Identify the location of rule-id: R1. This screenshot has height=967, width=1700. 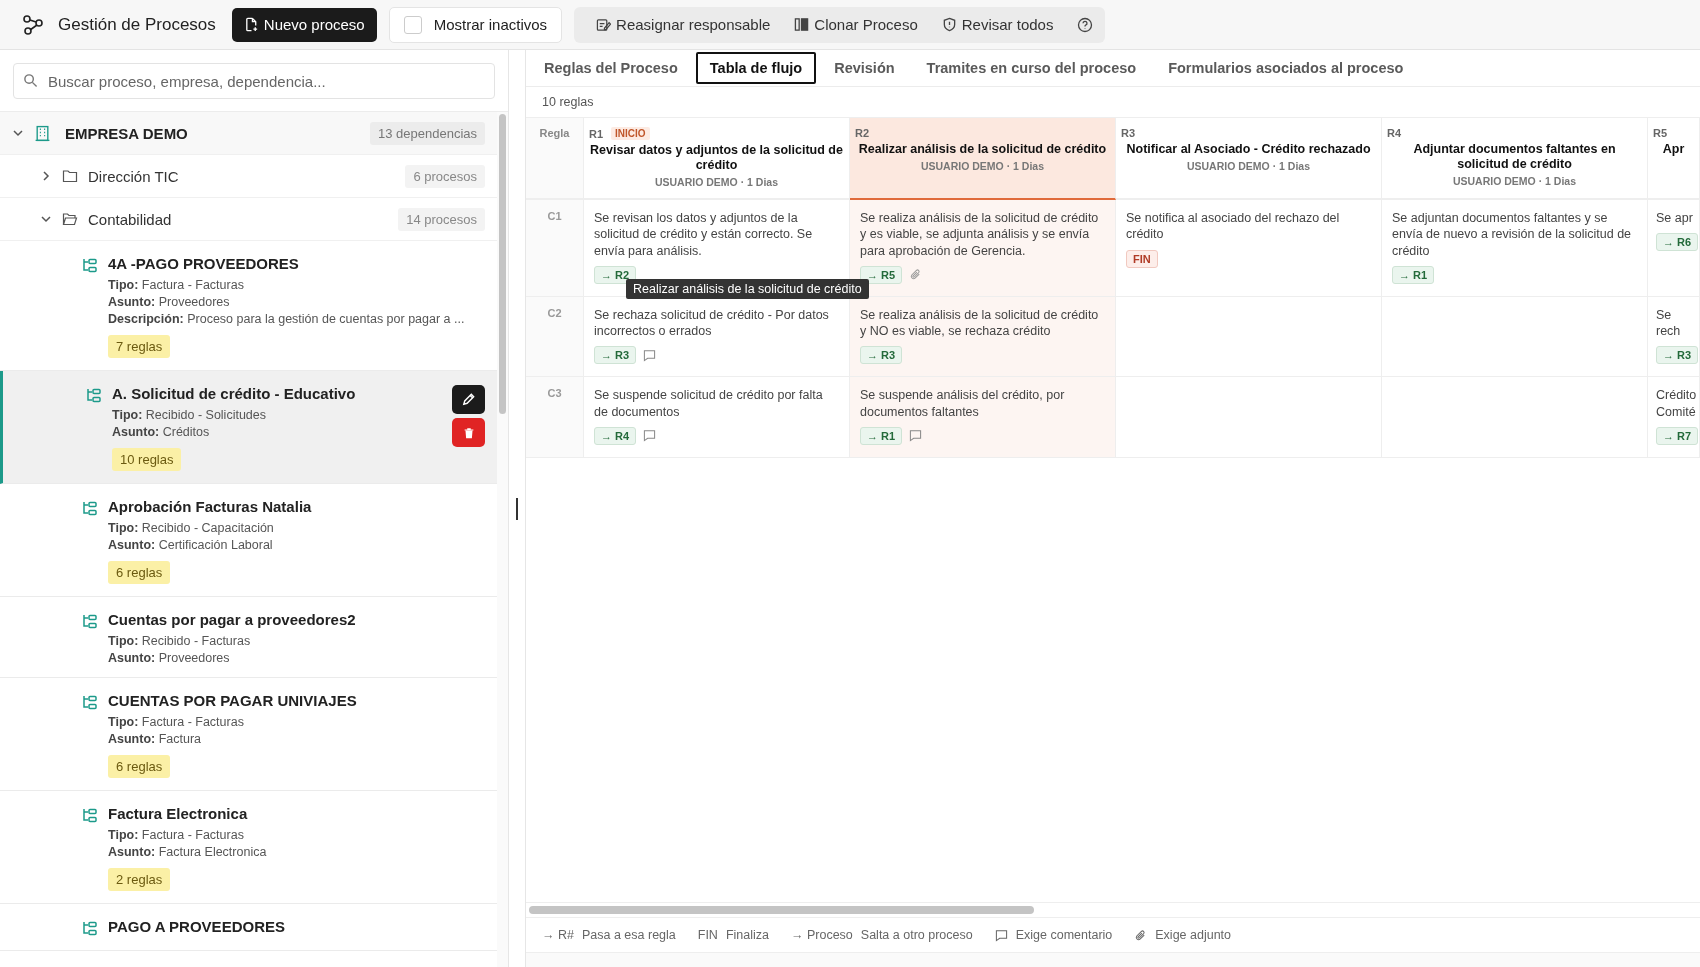
(596, 133).